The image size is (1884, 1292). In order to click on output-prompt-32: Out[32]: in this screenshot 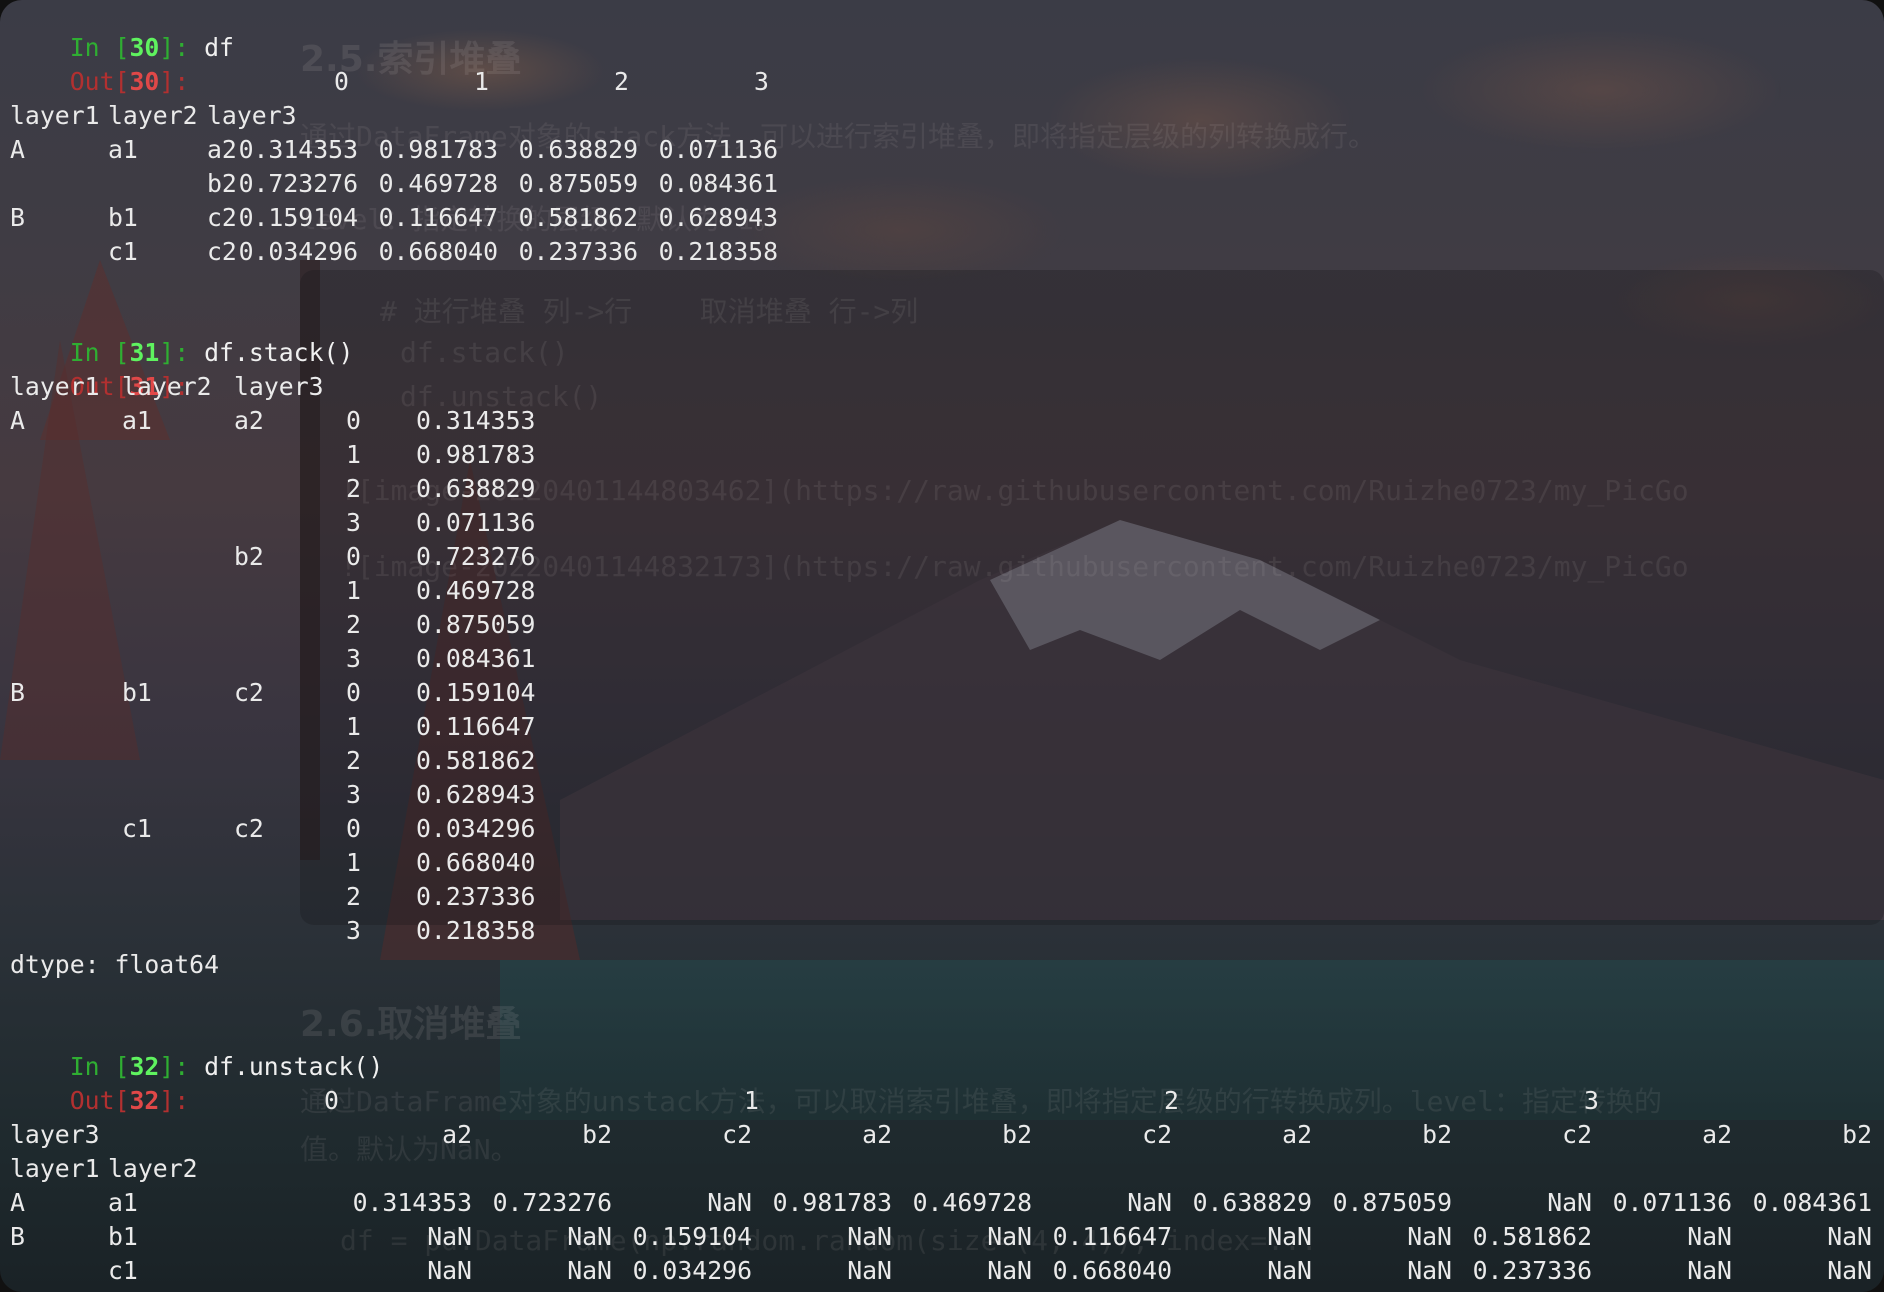, I will do `click(99, 1082)`.